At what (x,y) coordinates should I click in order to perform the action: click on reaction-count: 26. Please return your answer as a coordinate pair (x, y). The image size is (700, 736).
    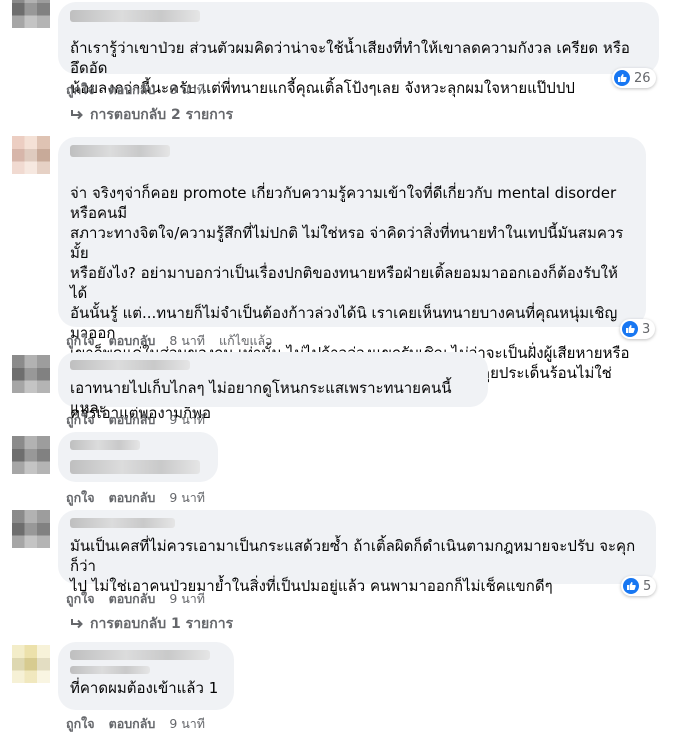
    Looking at the image, I should click on (634, 78).